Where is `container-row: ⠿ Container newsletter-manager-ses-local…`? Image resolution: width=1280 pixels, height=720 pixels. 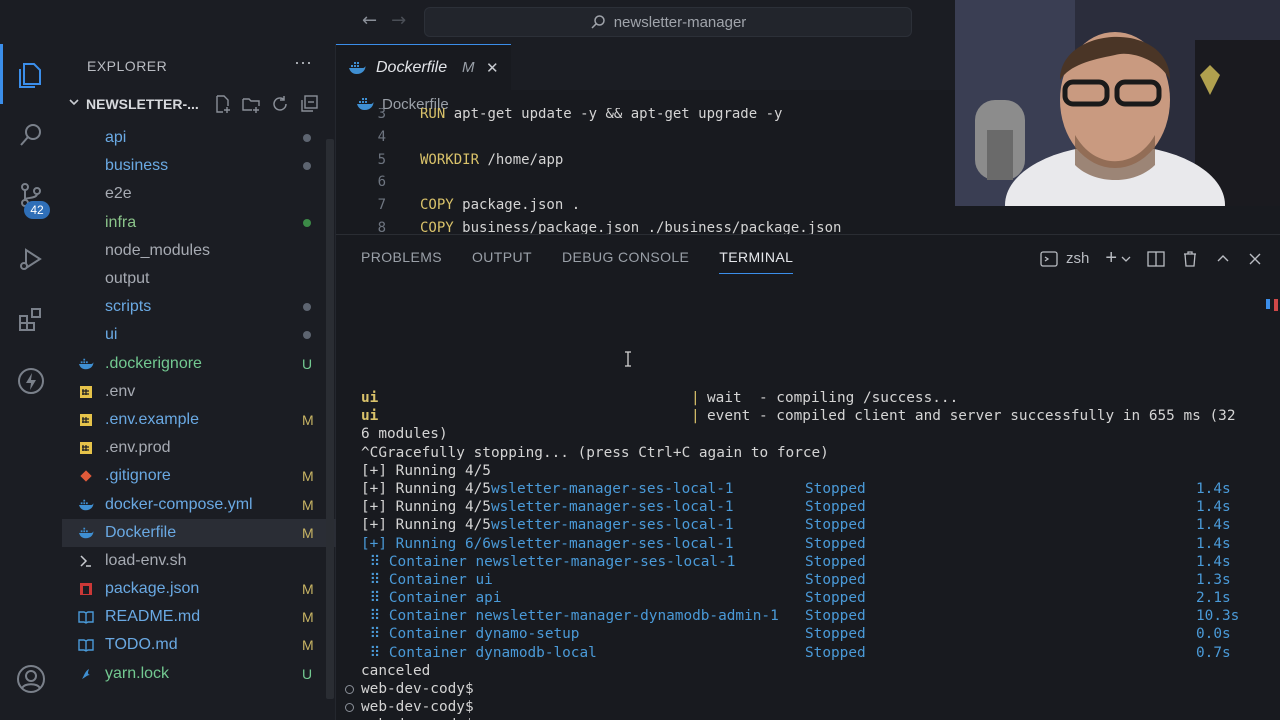
container-row: ⠿ Container newsletter-manager-ses-local… is located at coordinates (811, 562).